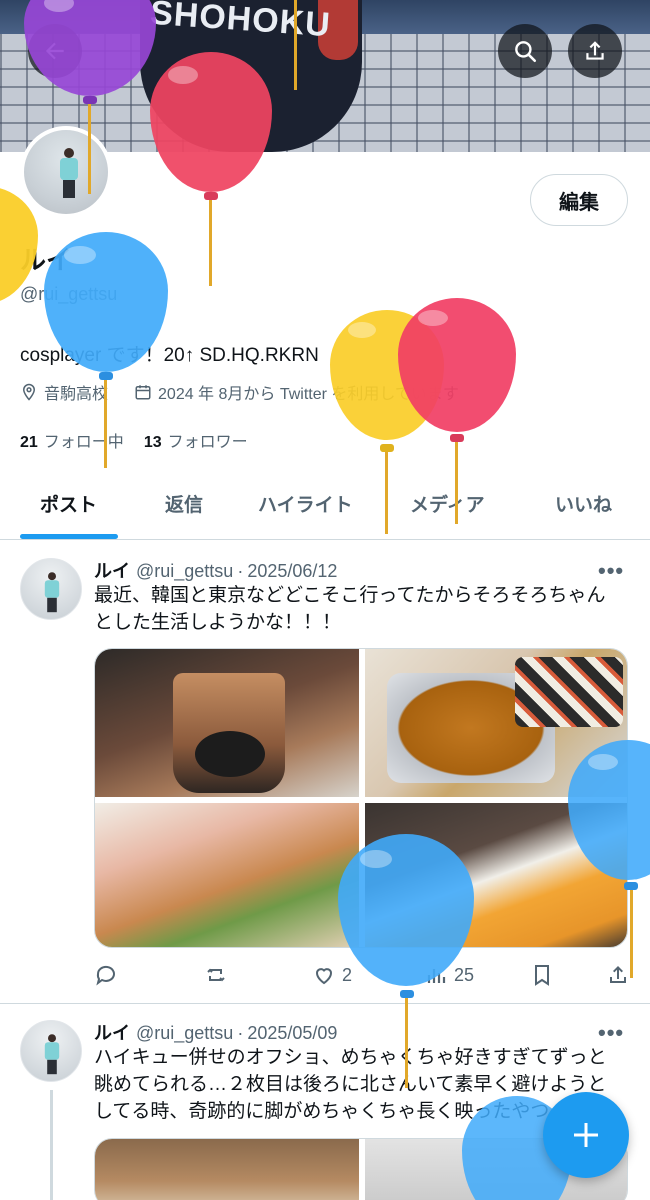 This screenshot has width=650, height=1200. Describe the element at coordinates (324, 976) in the screenshot. I see `heart-icon` at that location.